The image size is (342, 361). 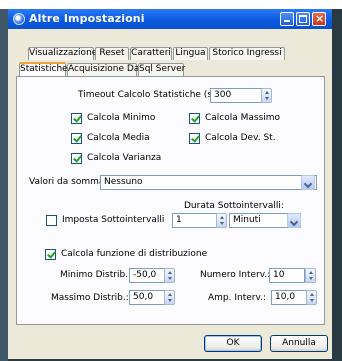 What do you see at coordinates (121, 118) in the screenshot?
I see `calcola-minimo-label: Calcola Minimo` at bounding box center [121, 118].